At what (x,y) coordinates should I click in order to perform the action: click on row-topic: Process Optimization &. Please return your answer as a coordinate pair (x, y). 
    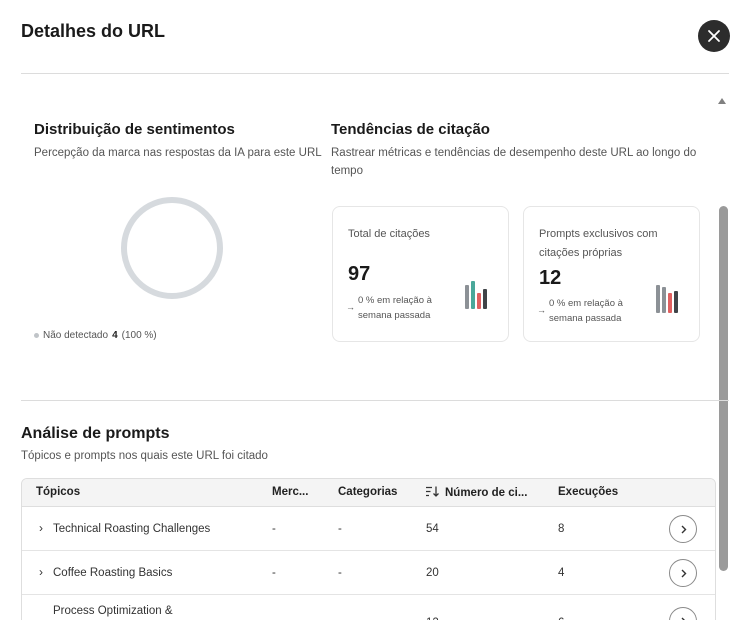
    Looking at the image, I should click on (113, 611).